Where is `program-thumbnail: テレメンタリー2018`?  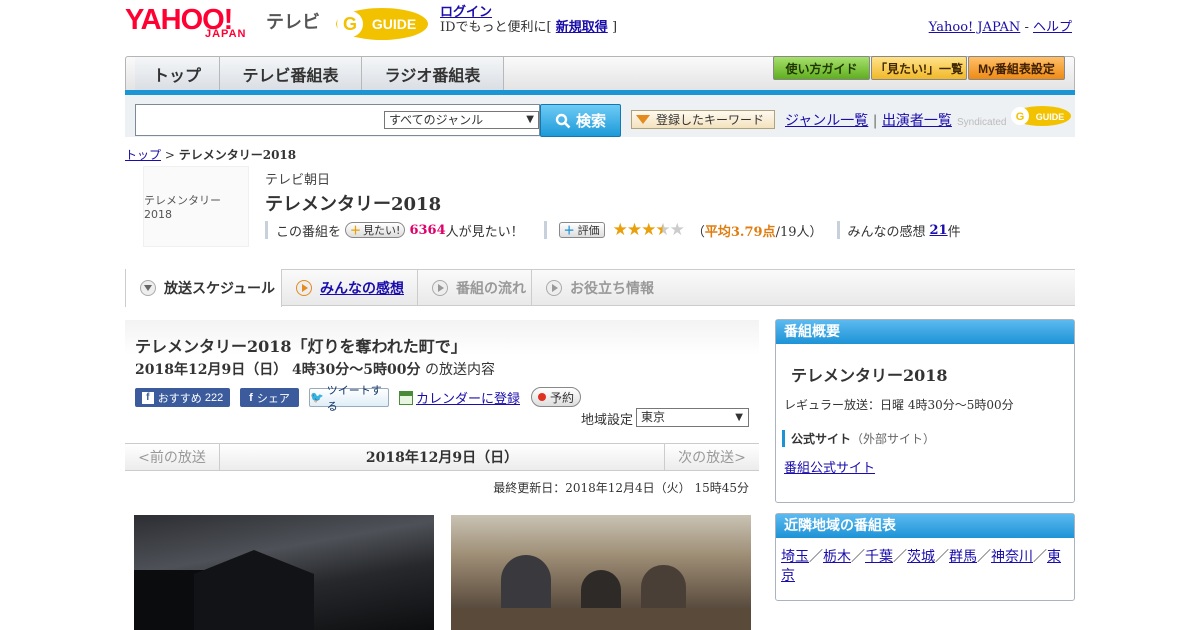
program-thumbnail: テレメンタリー2018 is located at coordinates (196, 206).